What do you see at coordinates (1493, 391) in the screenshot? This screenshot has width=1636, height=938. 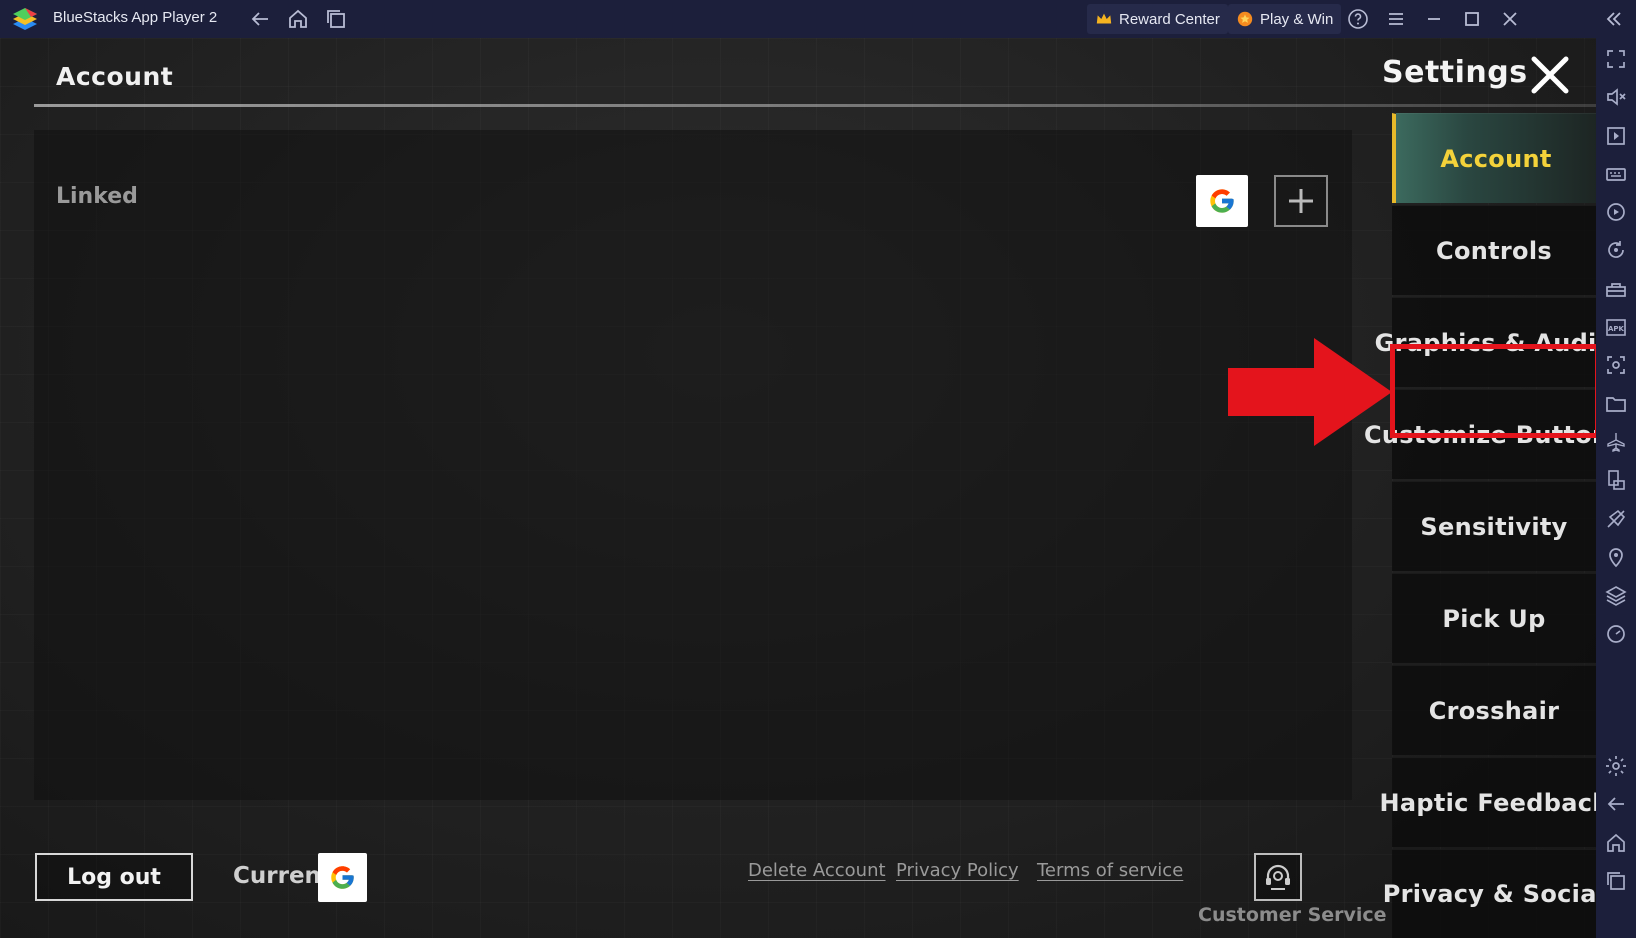 I see `highlight-box` at bounding box center [1493, 391].